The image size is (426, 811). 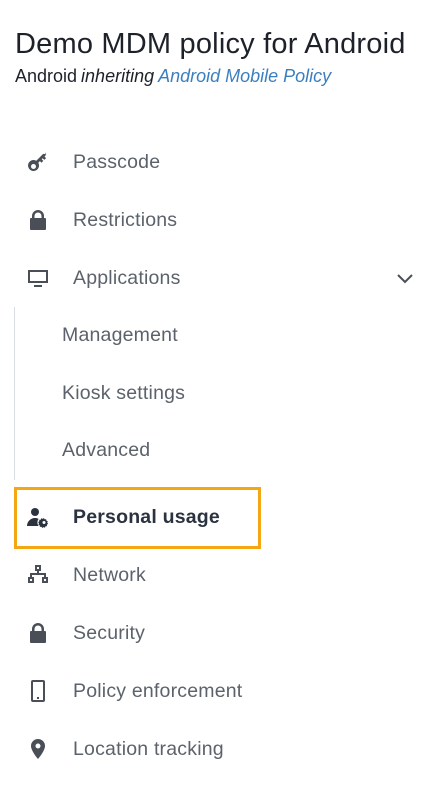 I want to click on monitor-icon, so click(x=38, y=278).